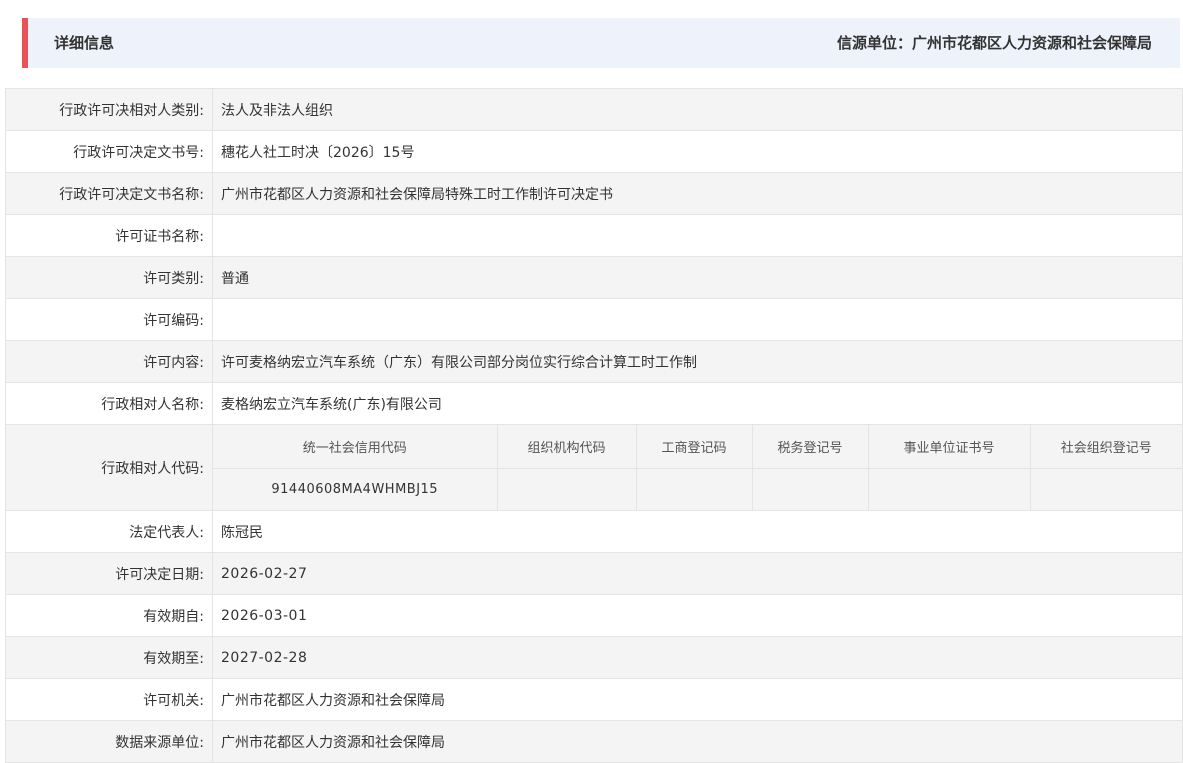  I want to click on codes-header: 税务登记号, so click(810, 447).